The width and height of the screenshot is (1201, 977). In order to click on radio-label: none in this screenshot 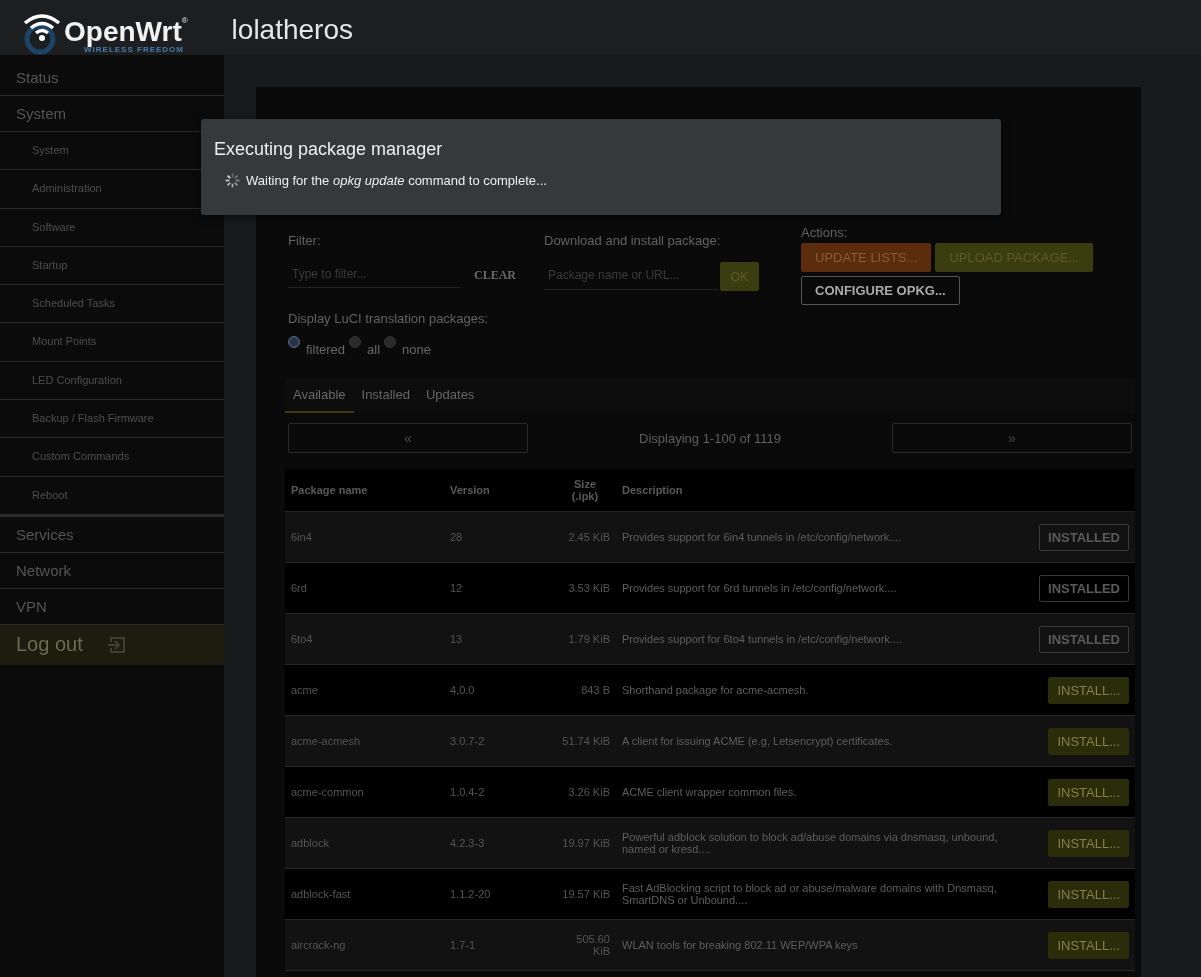, I will do `click(416, 349)`.